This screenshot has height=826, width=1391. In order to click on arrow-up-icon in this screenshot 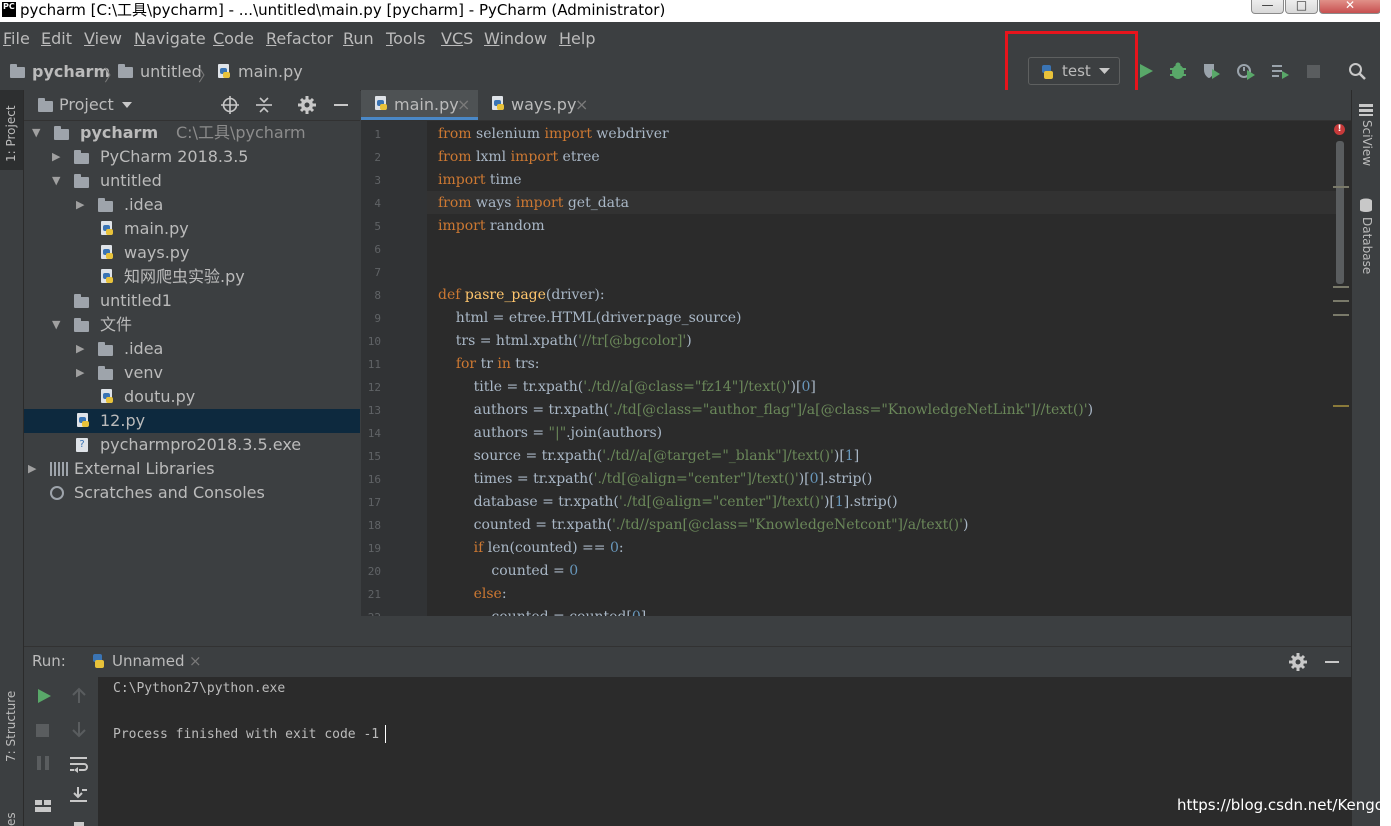, I will do `click(79, 695)`.